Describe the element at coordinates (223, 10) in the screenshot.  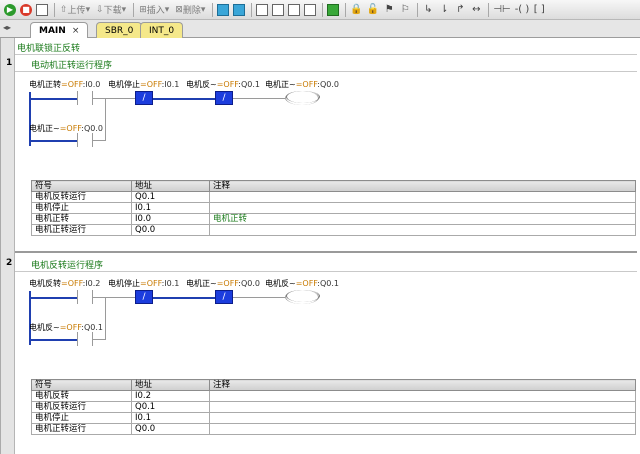
I see `monitor-icon` at that location.